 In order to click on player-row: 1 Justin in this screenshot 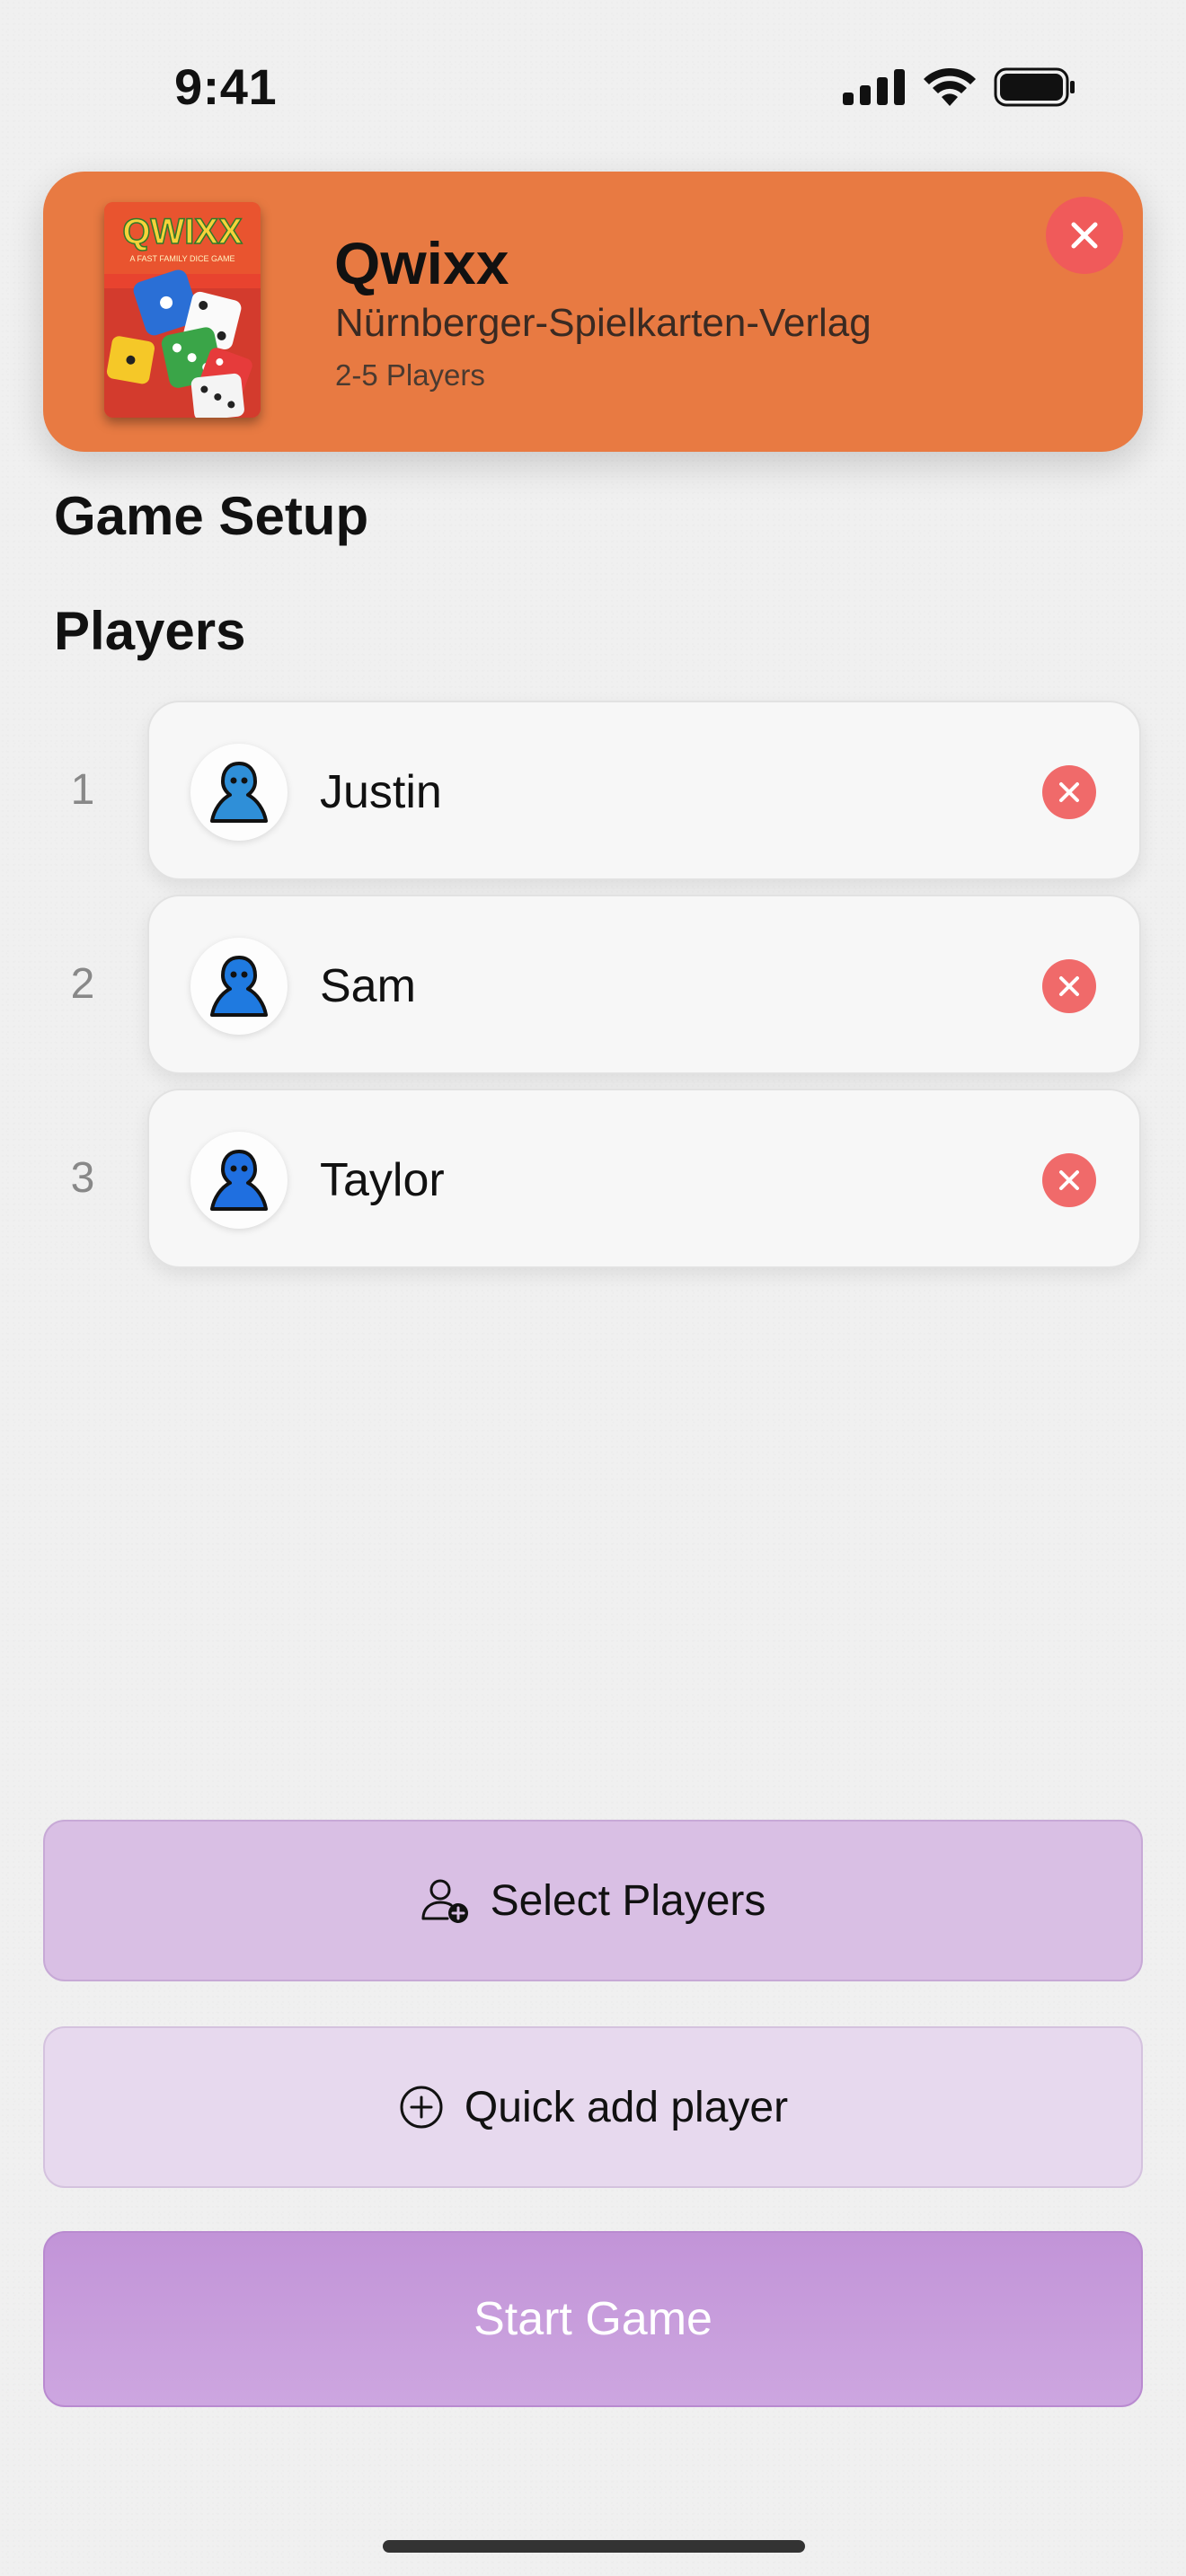, I will do `click(593, 790)`.